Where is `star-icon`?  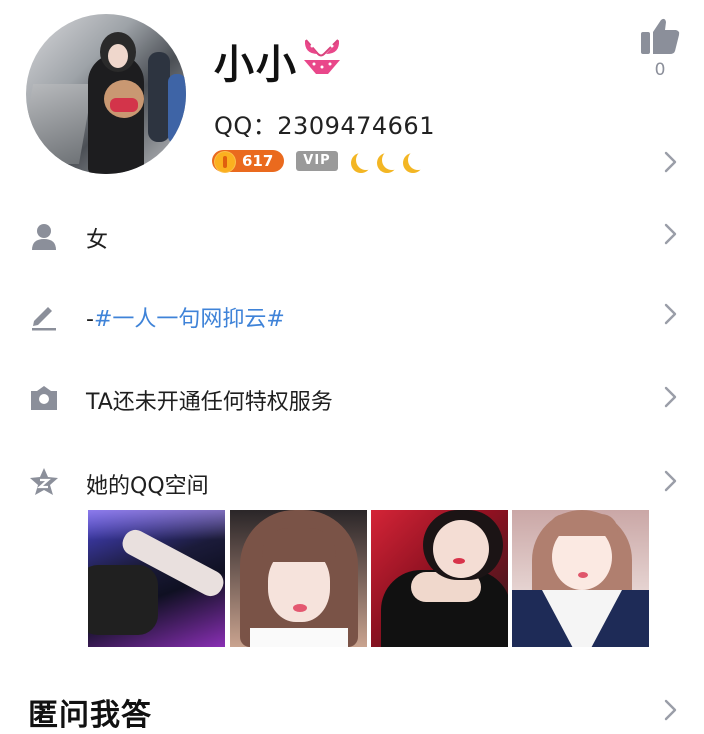 star-icon is located at coordinates (44, 482).